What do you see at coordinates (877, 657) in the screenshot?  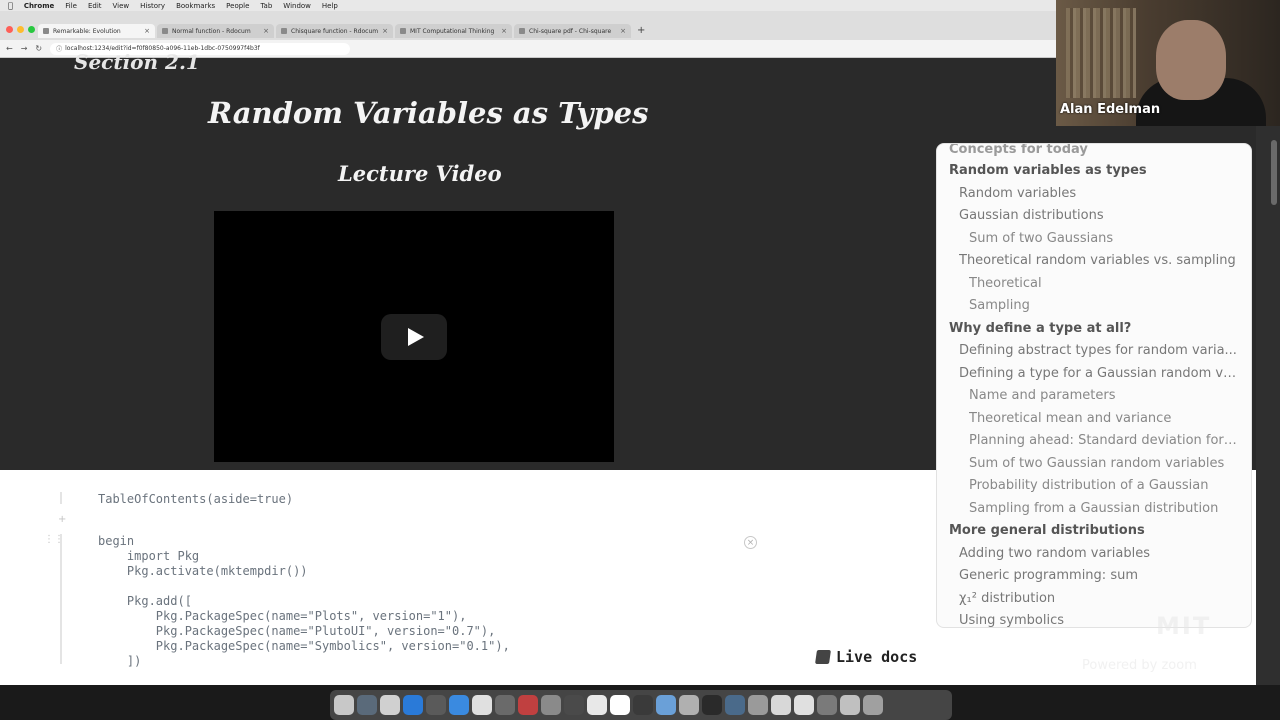 I see `live-docs-label: Live docs` at bounding box center [877, 657].